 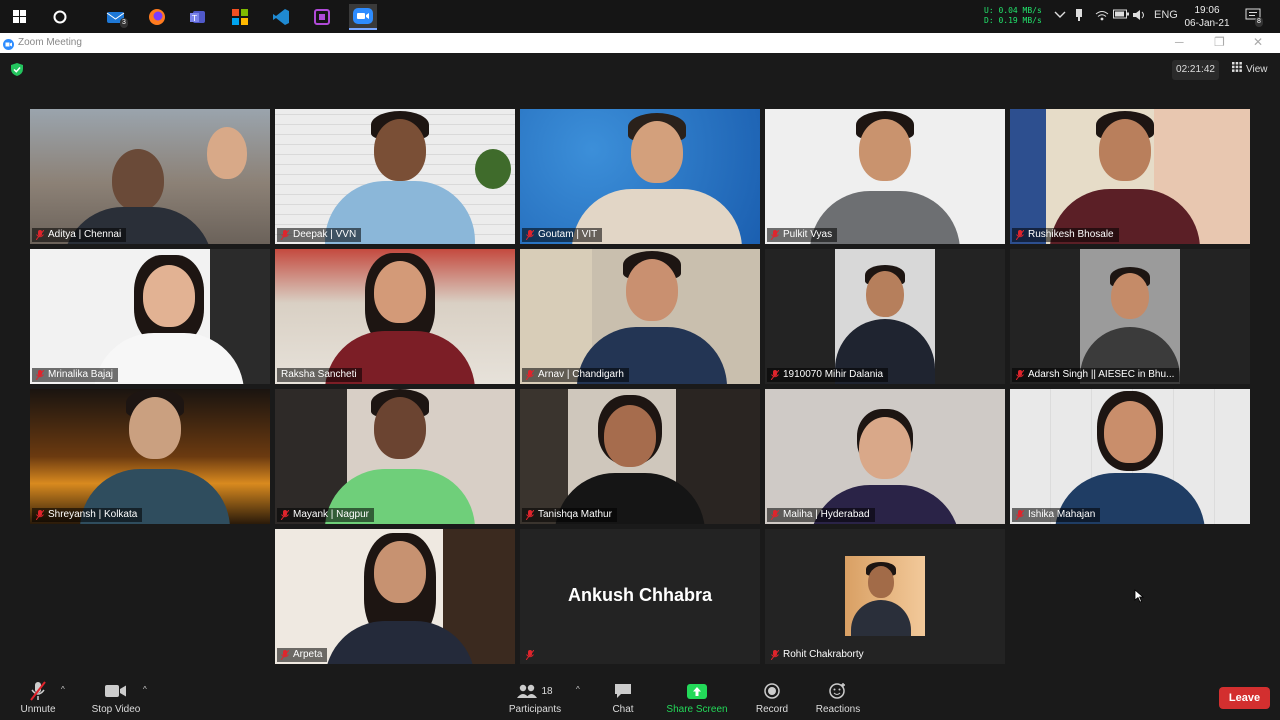 I want to click on view-label: View, so click(x=1257, y=69).